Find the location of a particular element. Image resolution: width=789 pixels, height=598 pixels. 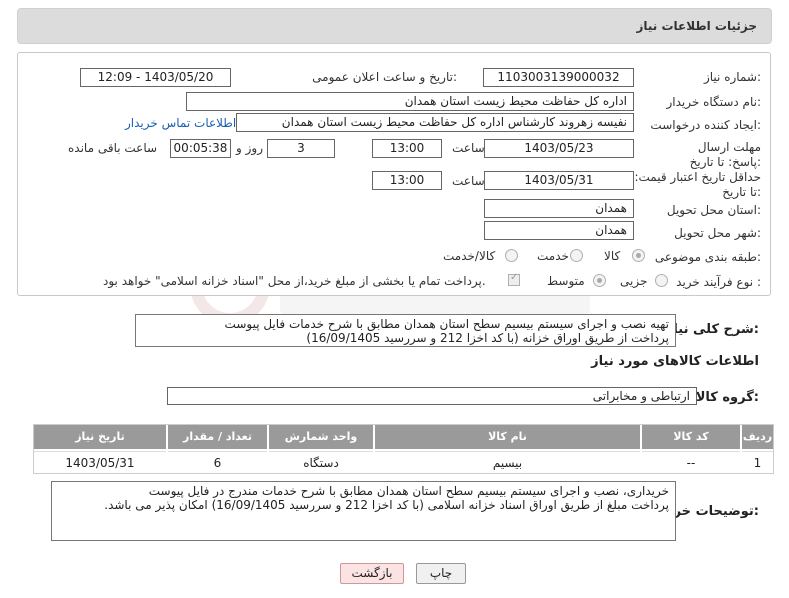

category-label: طبقه بندی موضوعی: is located at coordinates (707, 257).